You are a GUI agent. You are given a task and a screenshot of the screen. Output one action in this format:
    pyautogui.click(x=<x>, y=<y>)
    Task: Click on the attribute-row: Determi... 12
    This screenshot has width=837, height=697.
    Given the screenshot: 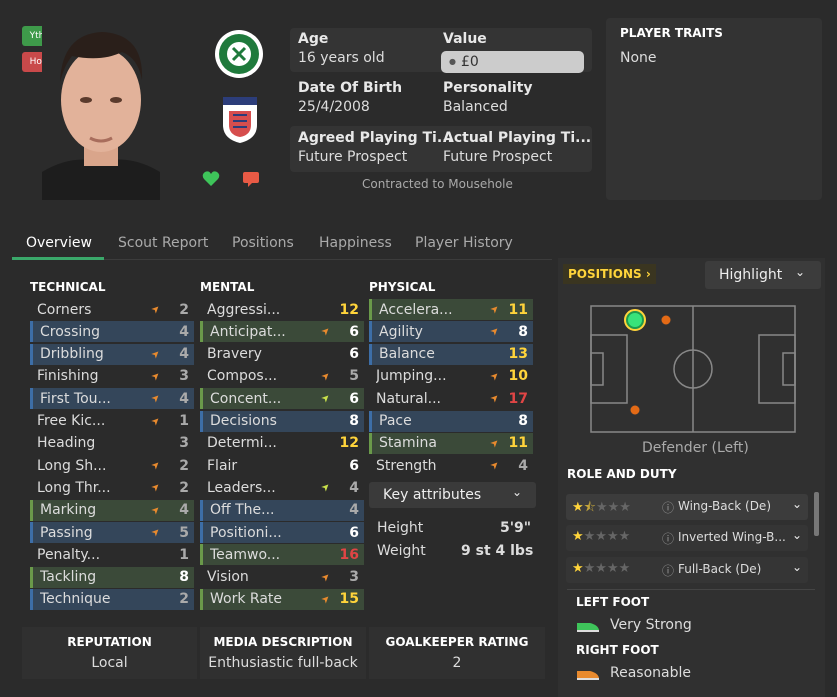 What is the action you would take?
    pyautogui.click(x=282, y=443)
    